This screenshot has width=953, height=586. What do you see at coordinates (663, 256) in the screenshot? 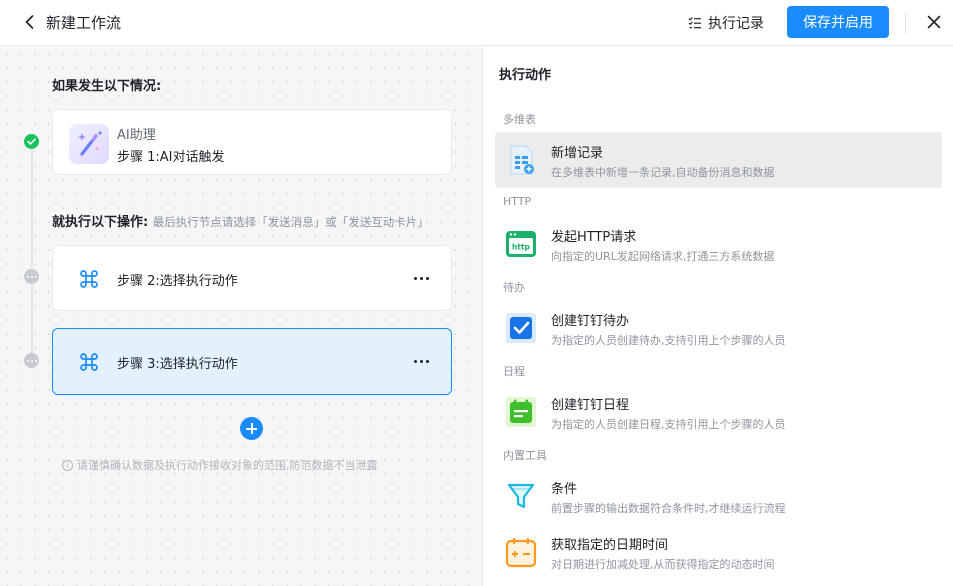
I see `action-item-desc: 向指定的URL发起网络请求,打通三方系统数据` at bounding box center [663, 256].